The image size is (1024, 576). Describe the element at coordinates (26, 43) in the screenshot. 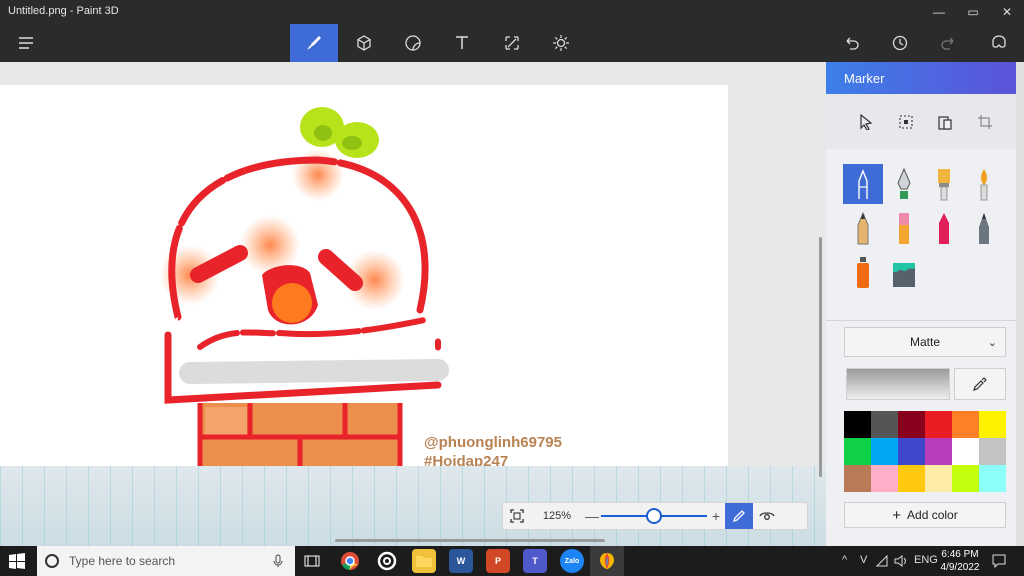

I see `menu-button` at that location.